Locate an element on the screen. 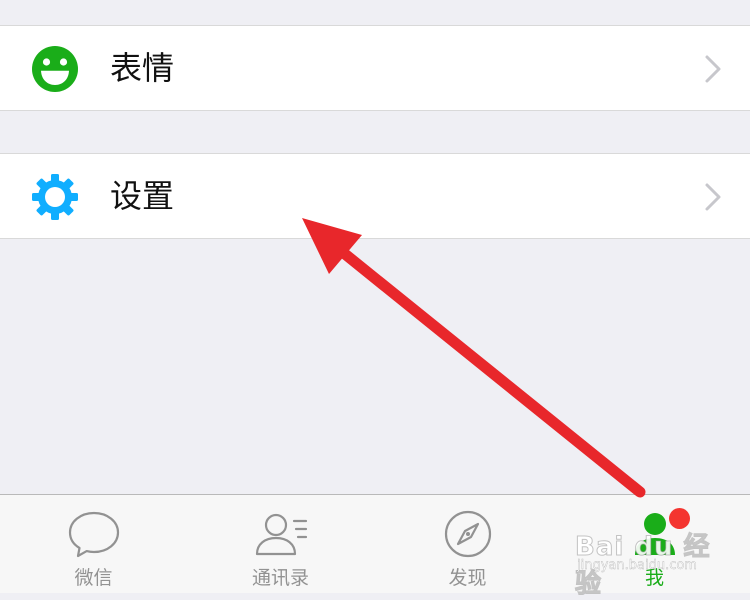  gear-icon is located at coordinates (55, 197).